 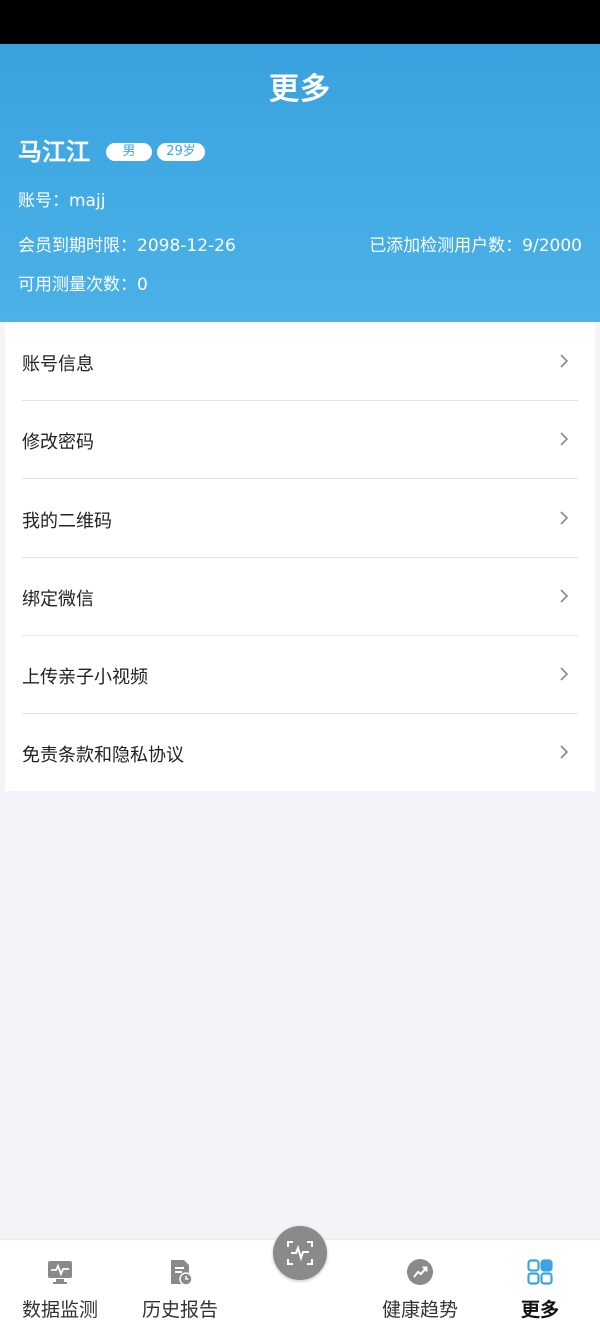 I want to click on menu-item-label: 我的二维码, so click(x=67, y=521).